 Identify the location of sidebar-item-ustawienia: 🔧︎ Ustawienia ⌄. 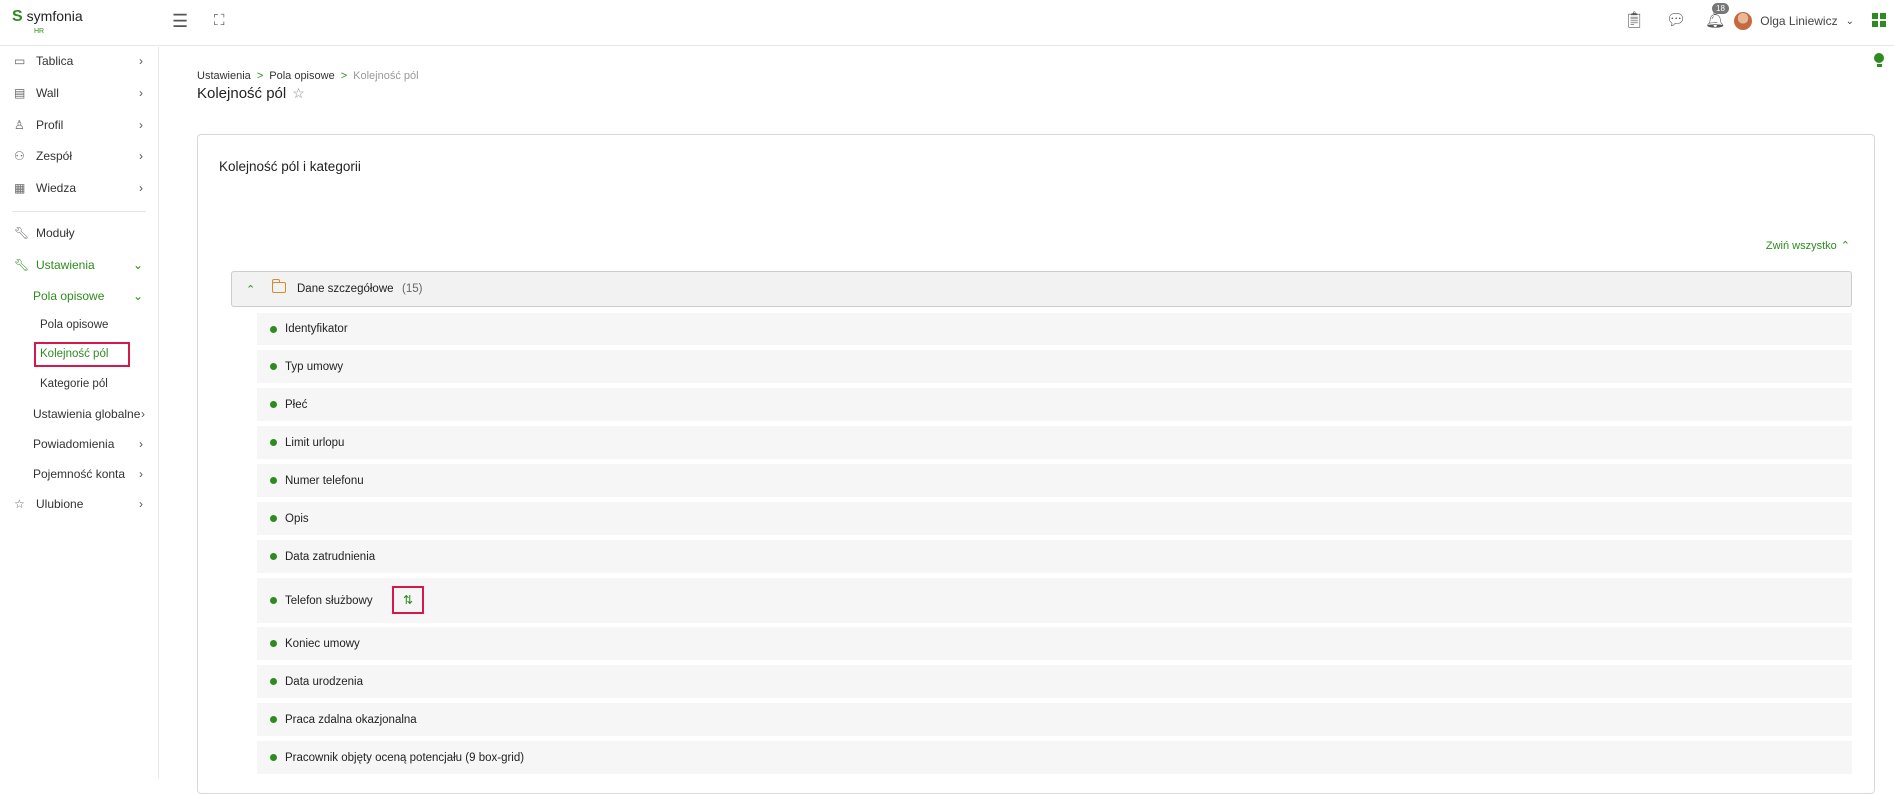
(79, 265).